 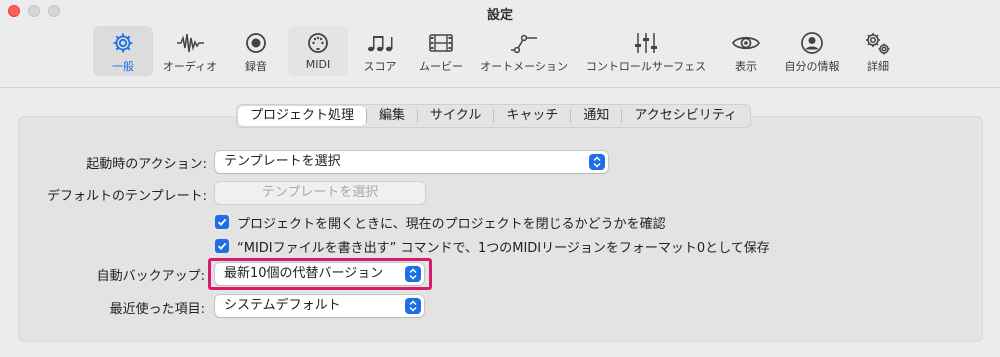 What do you see at coordinates (320, 274) in the screenshot?
I see `highlight-annotation` at bounding box center [320, 274].